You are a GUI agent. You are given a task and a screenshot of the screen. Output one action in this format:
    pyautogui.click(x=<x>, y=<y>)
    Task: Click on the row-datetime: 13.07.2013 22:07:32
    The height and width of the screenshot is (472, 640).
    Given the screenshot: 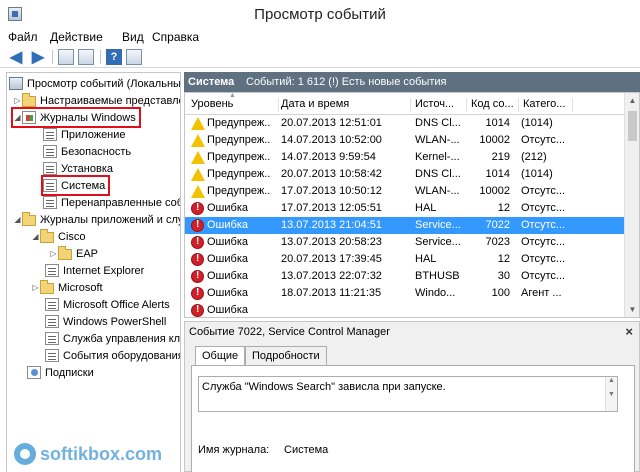 What is the action you would take?
    pyautogui.click(x=331, y=276)
    